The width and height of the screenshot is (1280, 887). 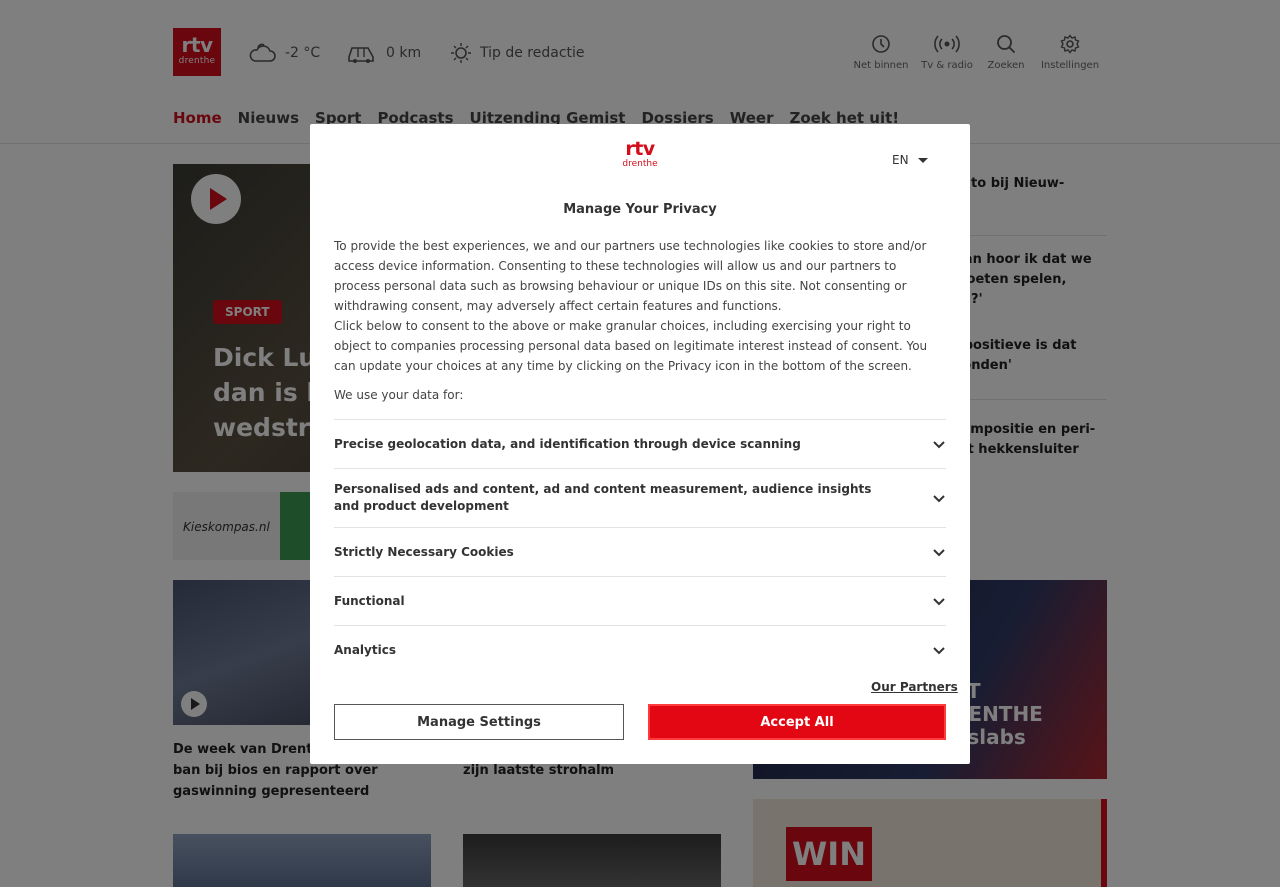 I want to click on language-select: EN, so click(x=910, y=160).